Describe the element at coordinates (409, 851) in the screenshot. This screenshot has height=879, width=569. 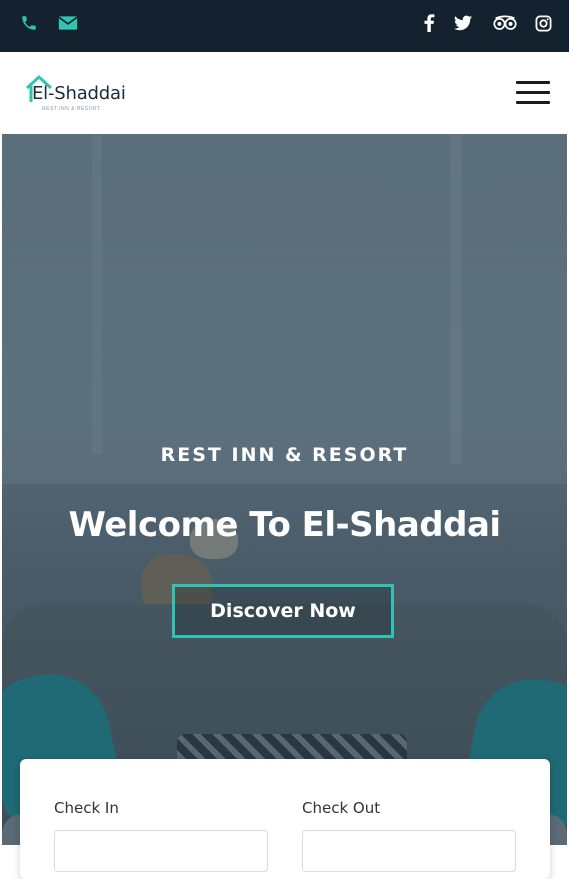
I see `check-out-input` at that location.